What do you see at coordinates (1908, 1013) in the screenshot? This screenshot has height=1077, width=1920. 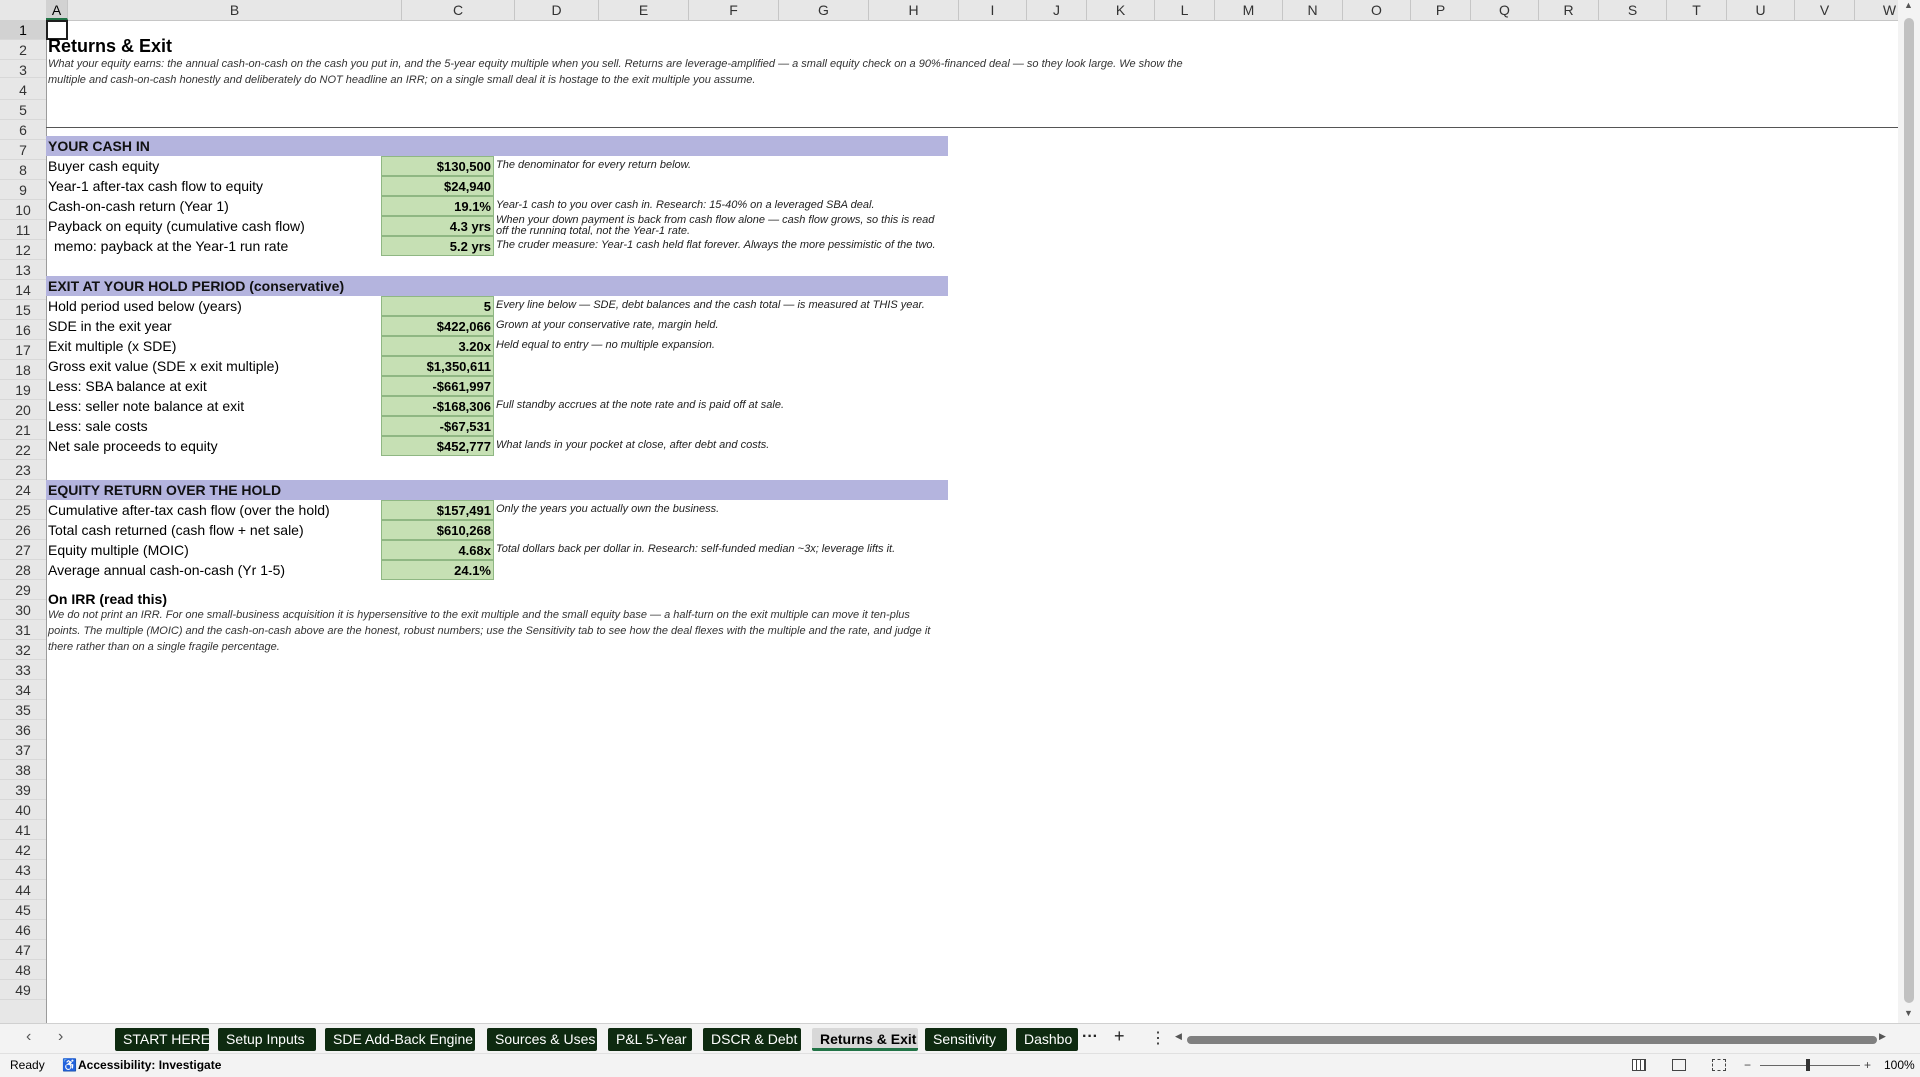 I see `scroll-down-icon: ▼` at bounding box center [1908, 1013].